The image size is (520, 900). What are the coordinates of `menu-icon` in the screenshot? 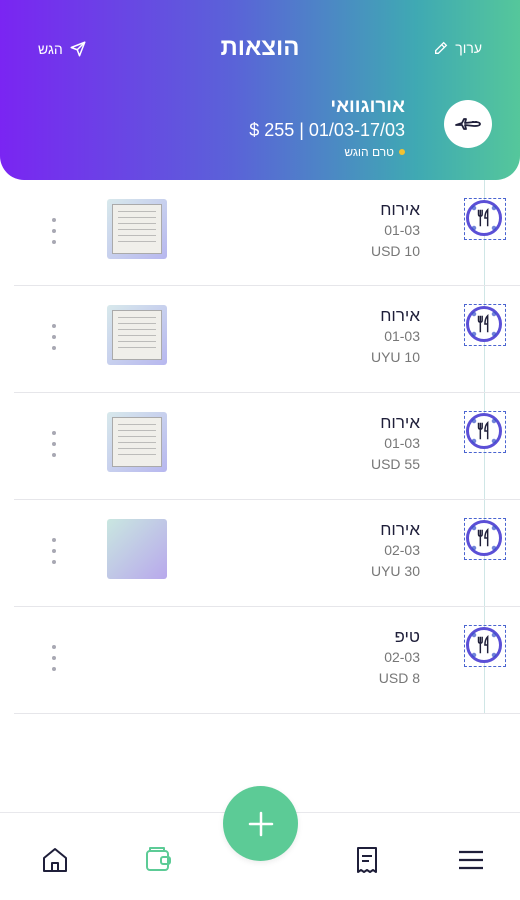 It's located at (471, 860).